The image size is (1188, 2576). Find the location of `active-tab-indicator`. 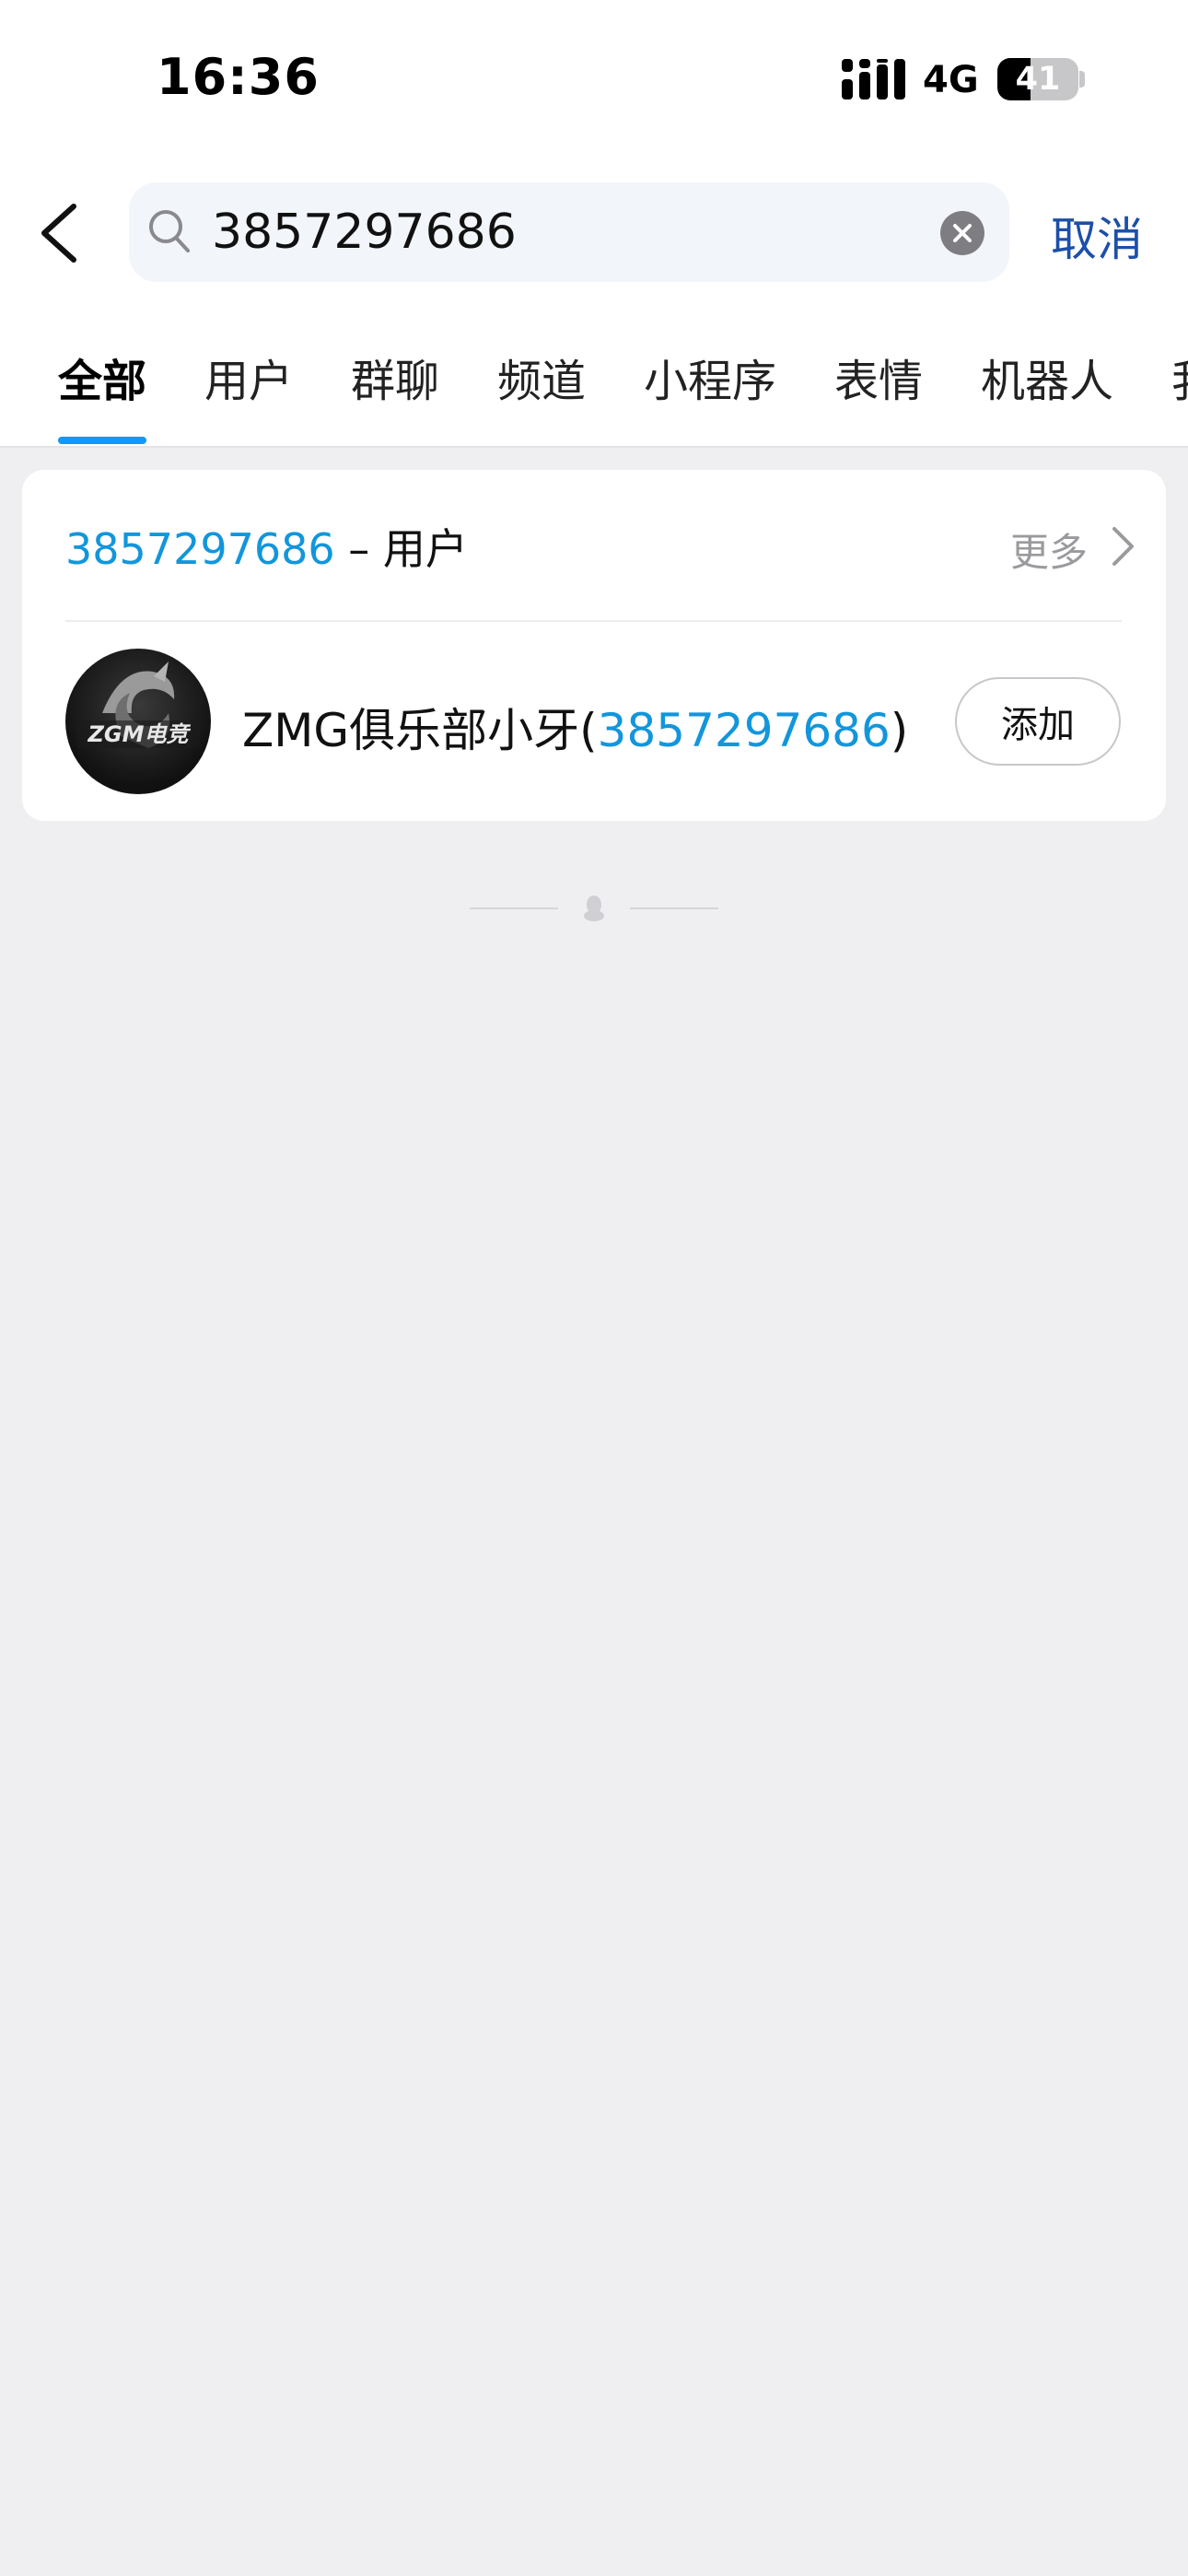

active-tab-indicator is located at coordinates (102, 440).